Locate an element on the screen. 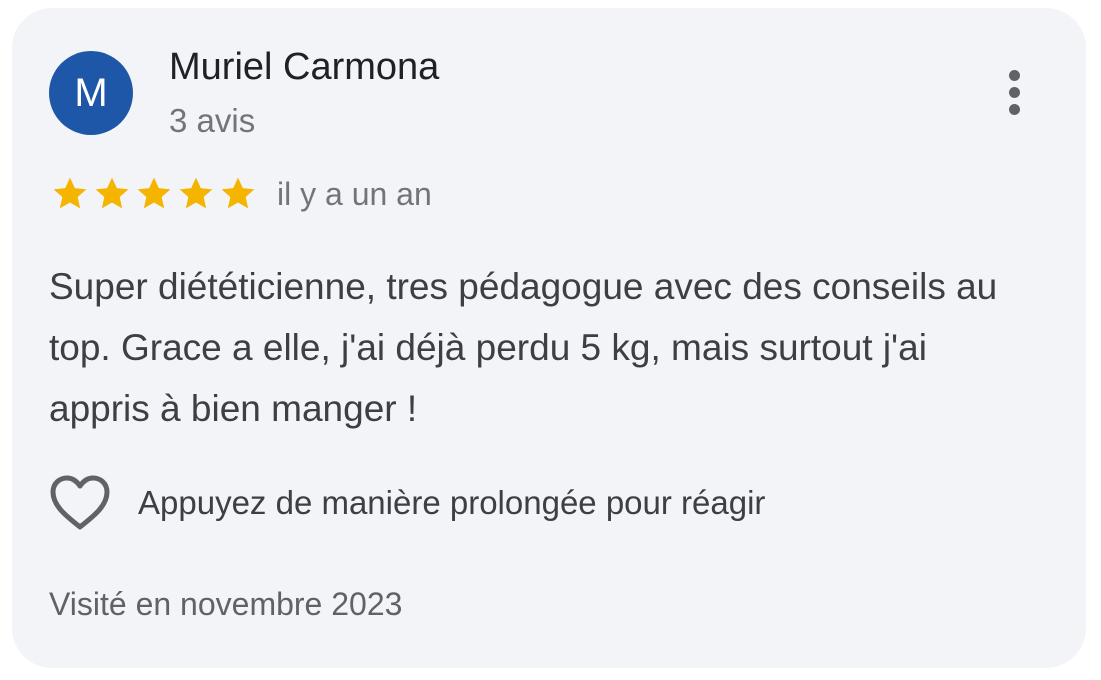 This screenshot has height=680, width=1101. avatar: M is located at coordinates (91, 93).